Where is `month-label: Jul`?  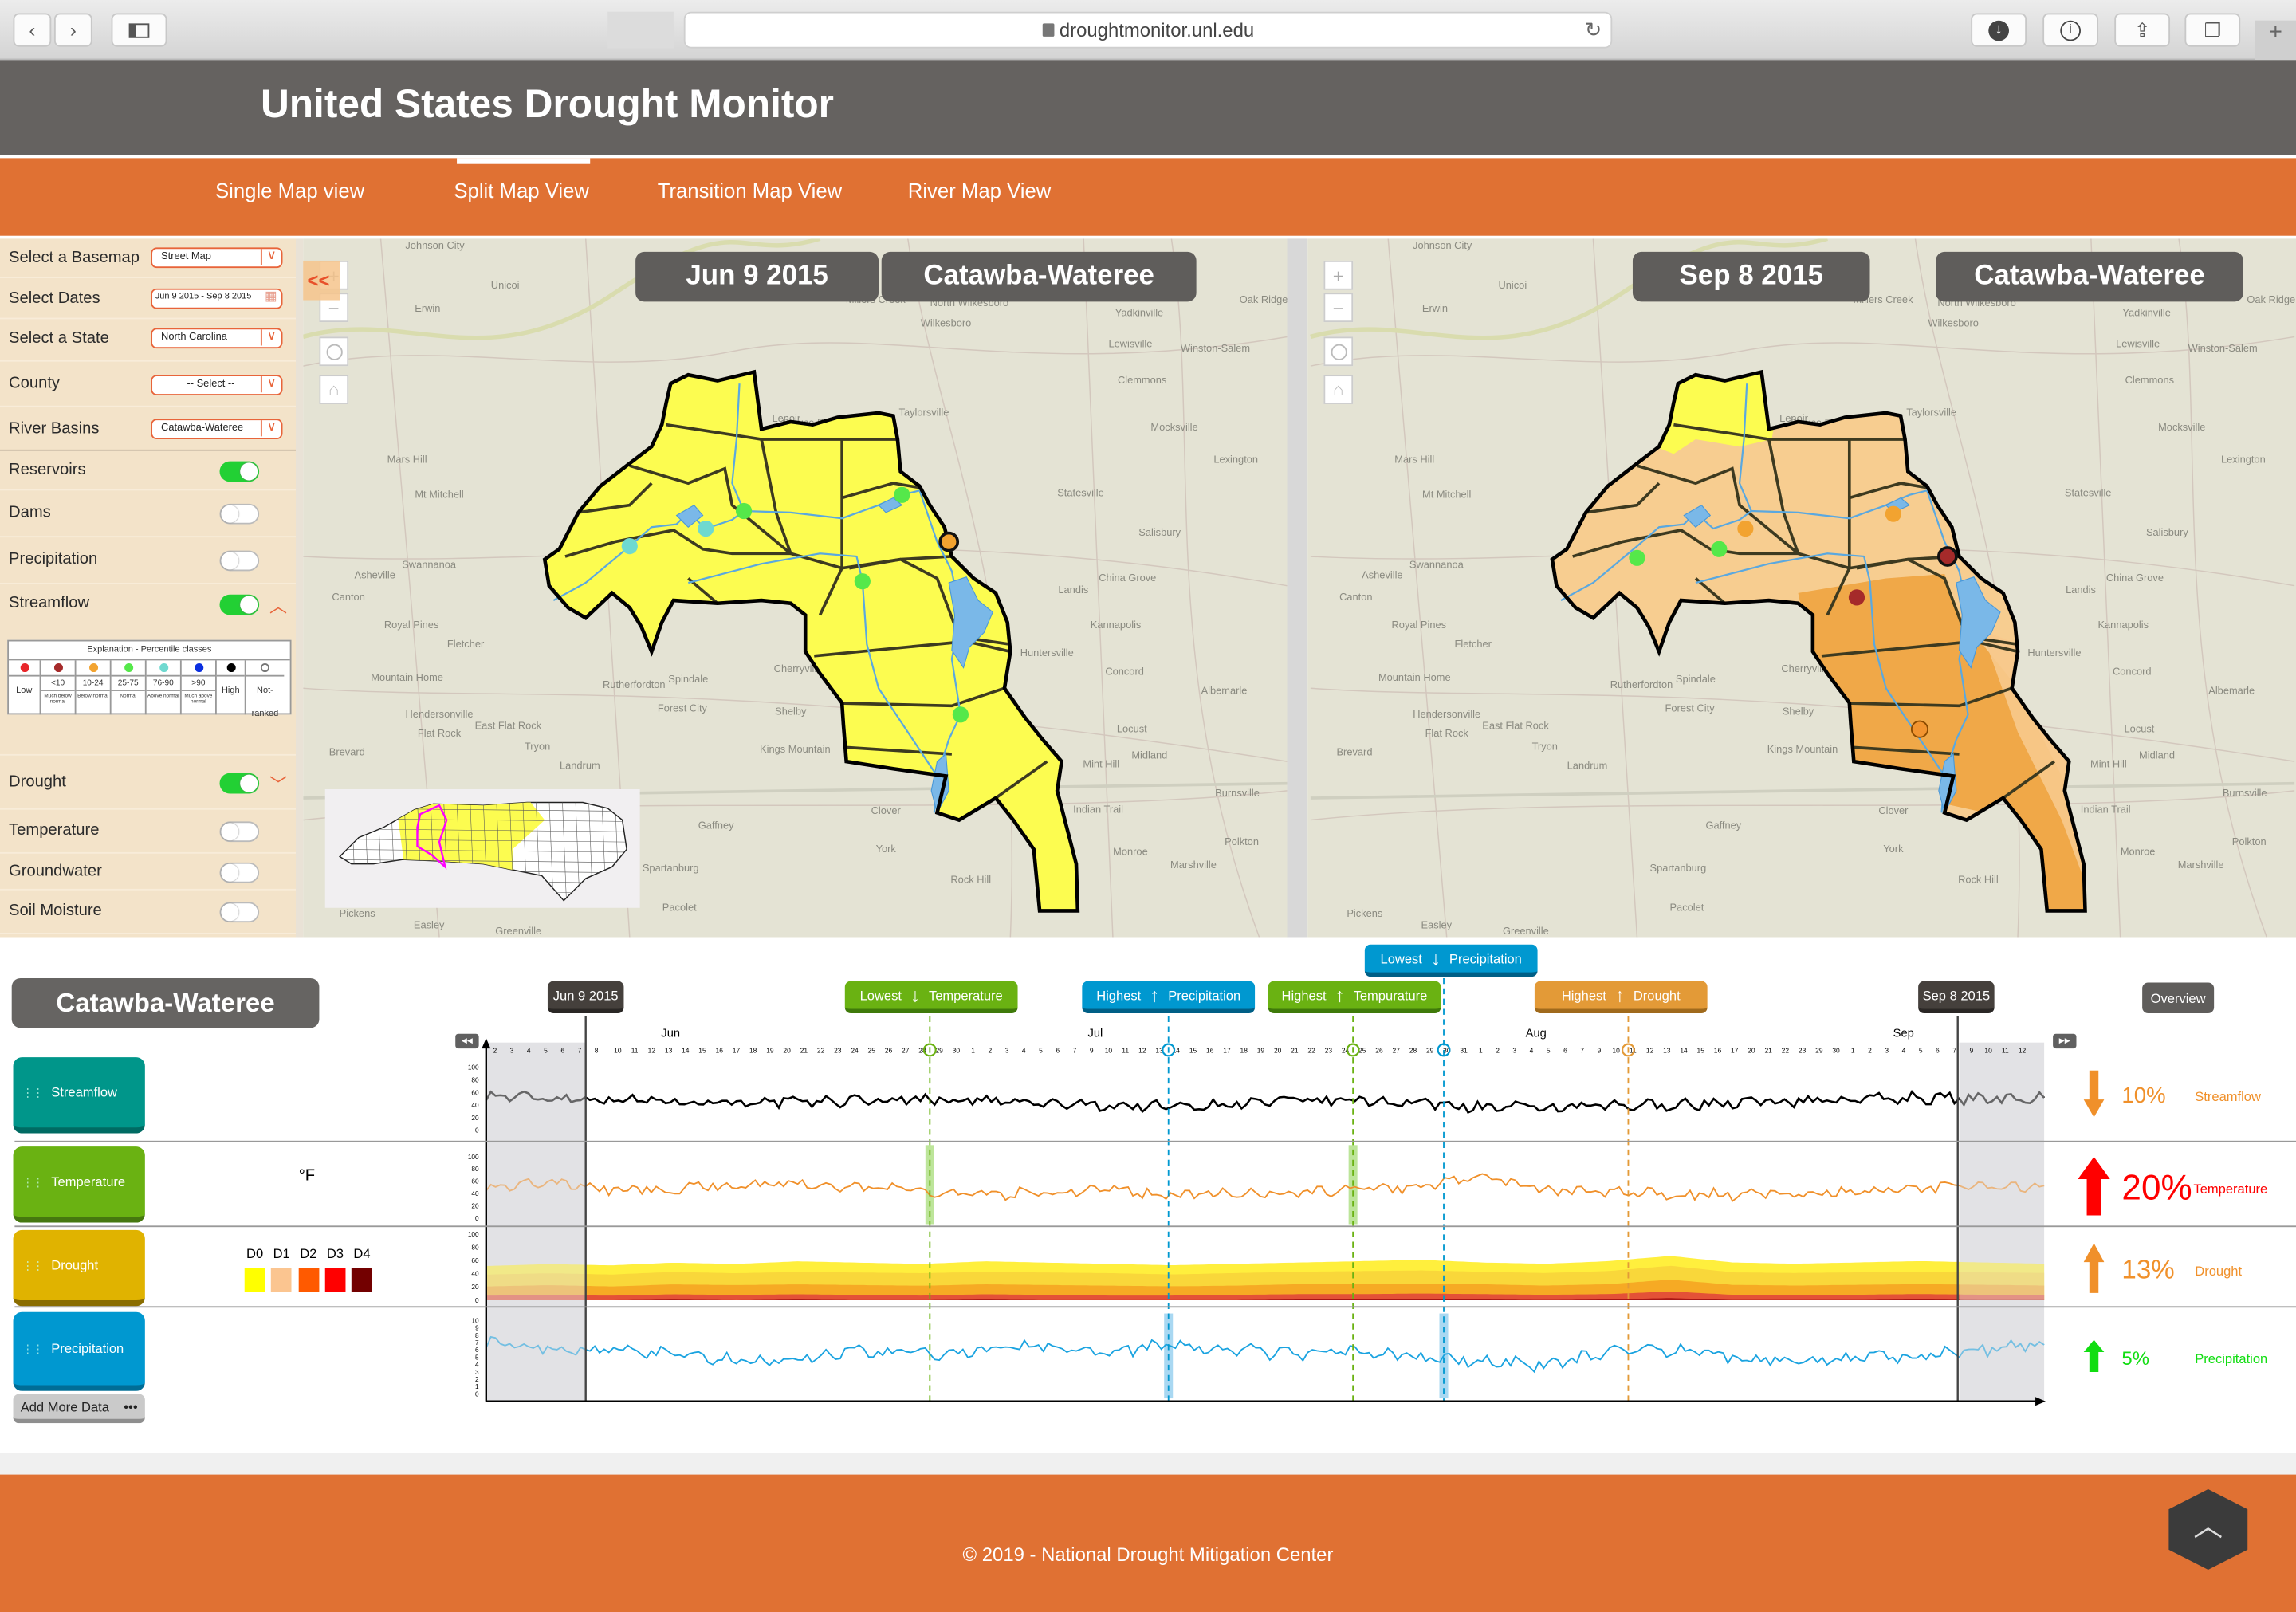 month-label: Jul is located at coordinates (1095, 1034).